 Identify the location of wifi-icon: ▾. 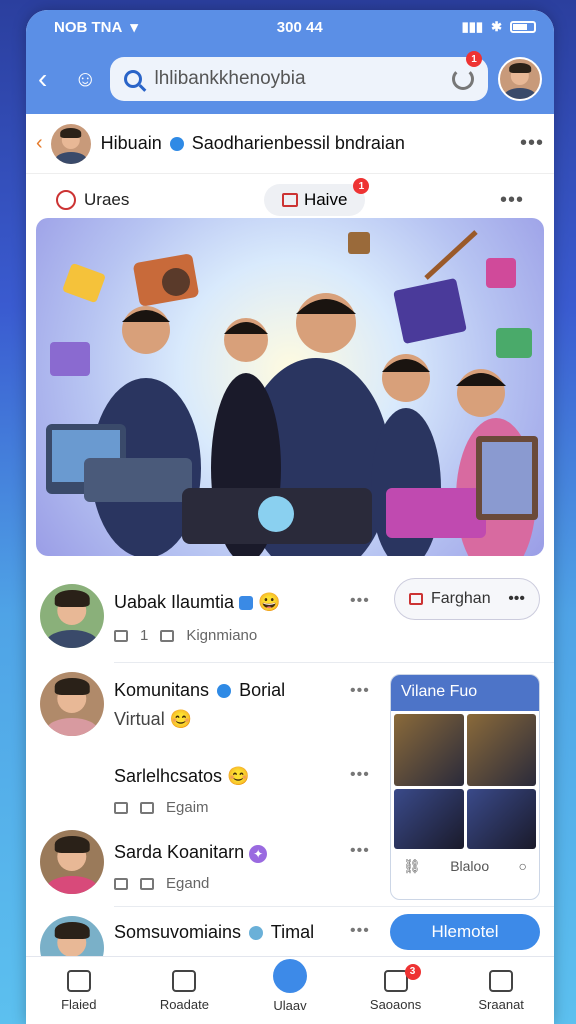
(134, 27).